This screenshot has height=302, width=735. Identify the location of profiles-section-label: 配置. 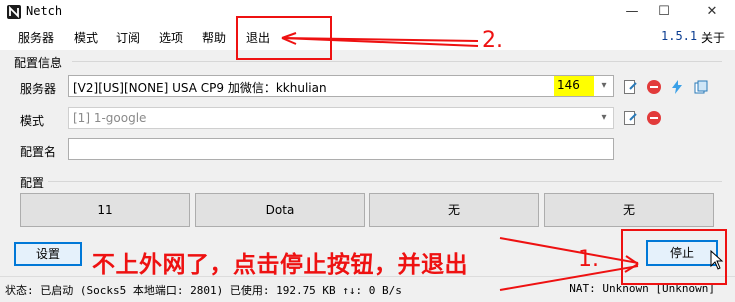
(32, 183).